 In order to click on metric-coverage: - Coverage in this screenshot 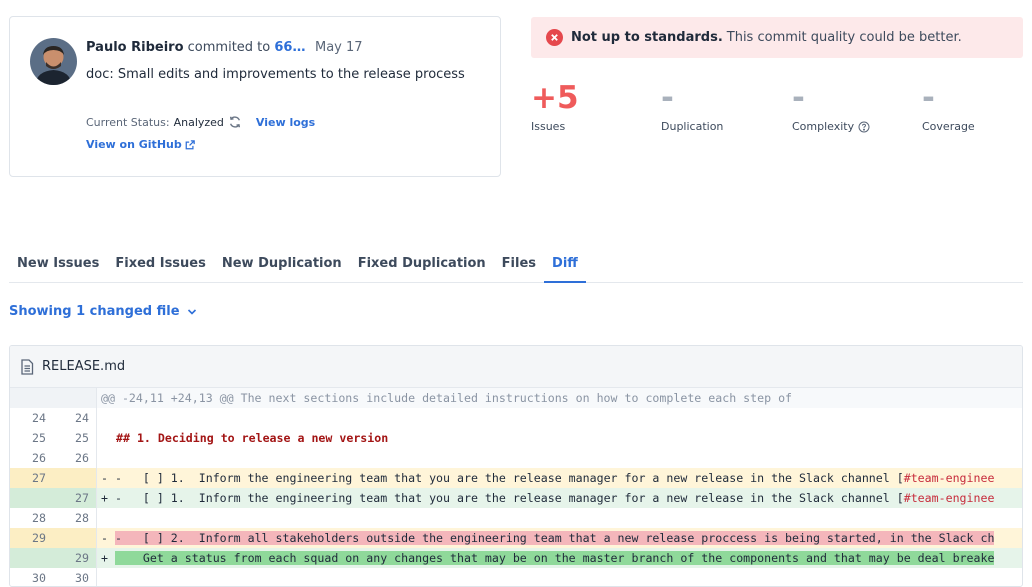, I will do `click(977, 106)`.